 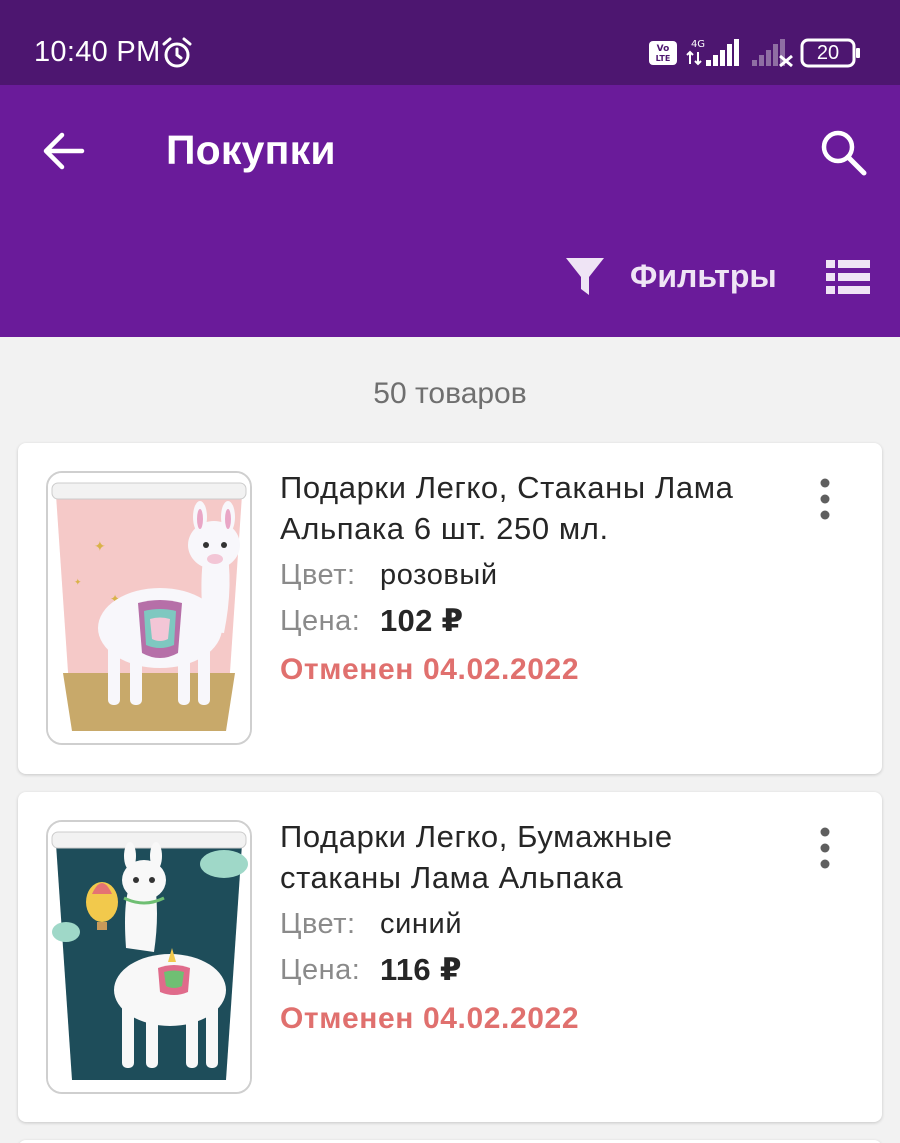 I want to click on signal-no-service-icon, so click(x=772, y=53).